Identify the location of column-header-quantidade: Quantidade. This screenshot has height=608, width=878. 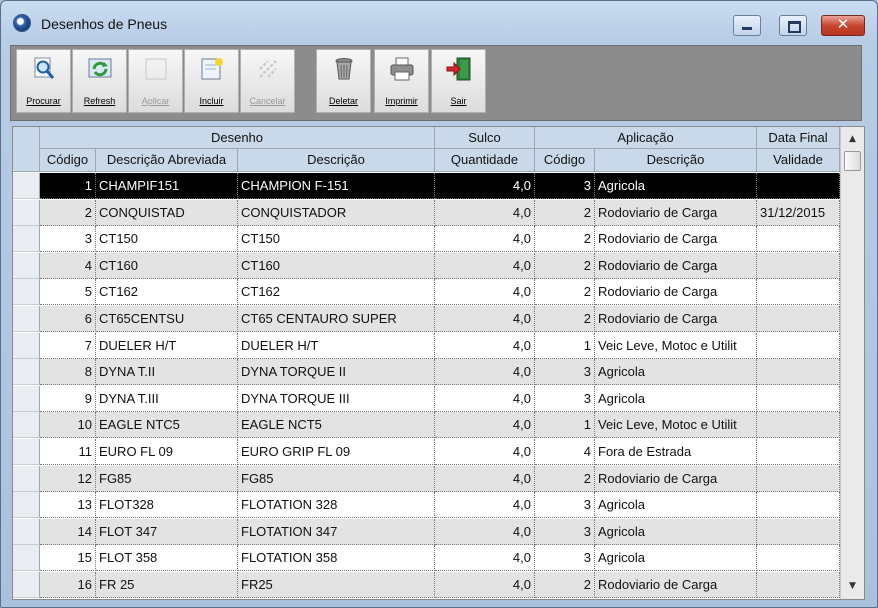
(485, 160).